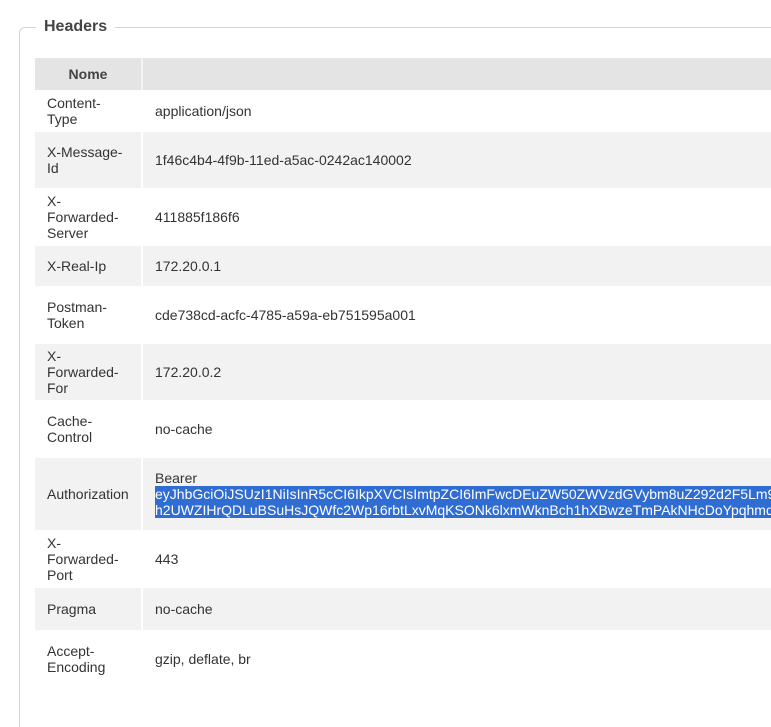  I want to click on auth-scheme: Bearer, so click(176, 478).